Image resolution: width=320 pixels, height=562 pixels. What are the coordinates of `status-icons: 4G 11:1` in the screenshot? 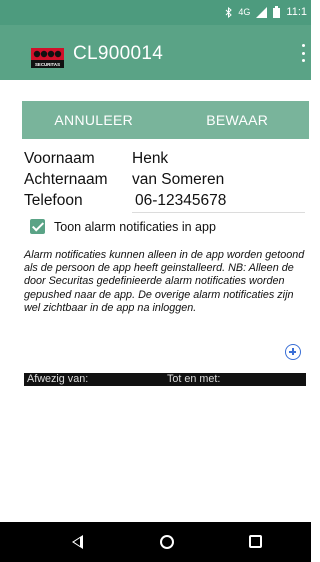 It's located at (266, 12).